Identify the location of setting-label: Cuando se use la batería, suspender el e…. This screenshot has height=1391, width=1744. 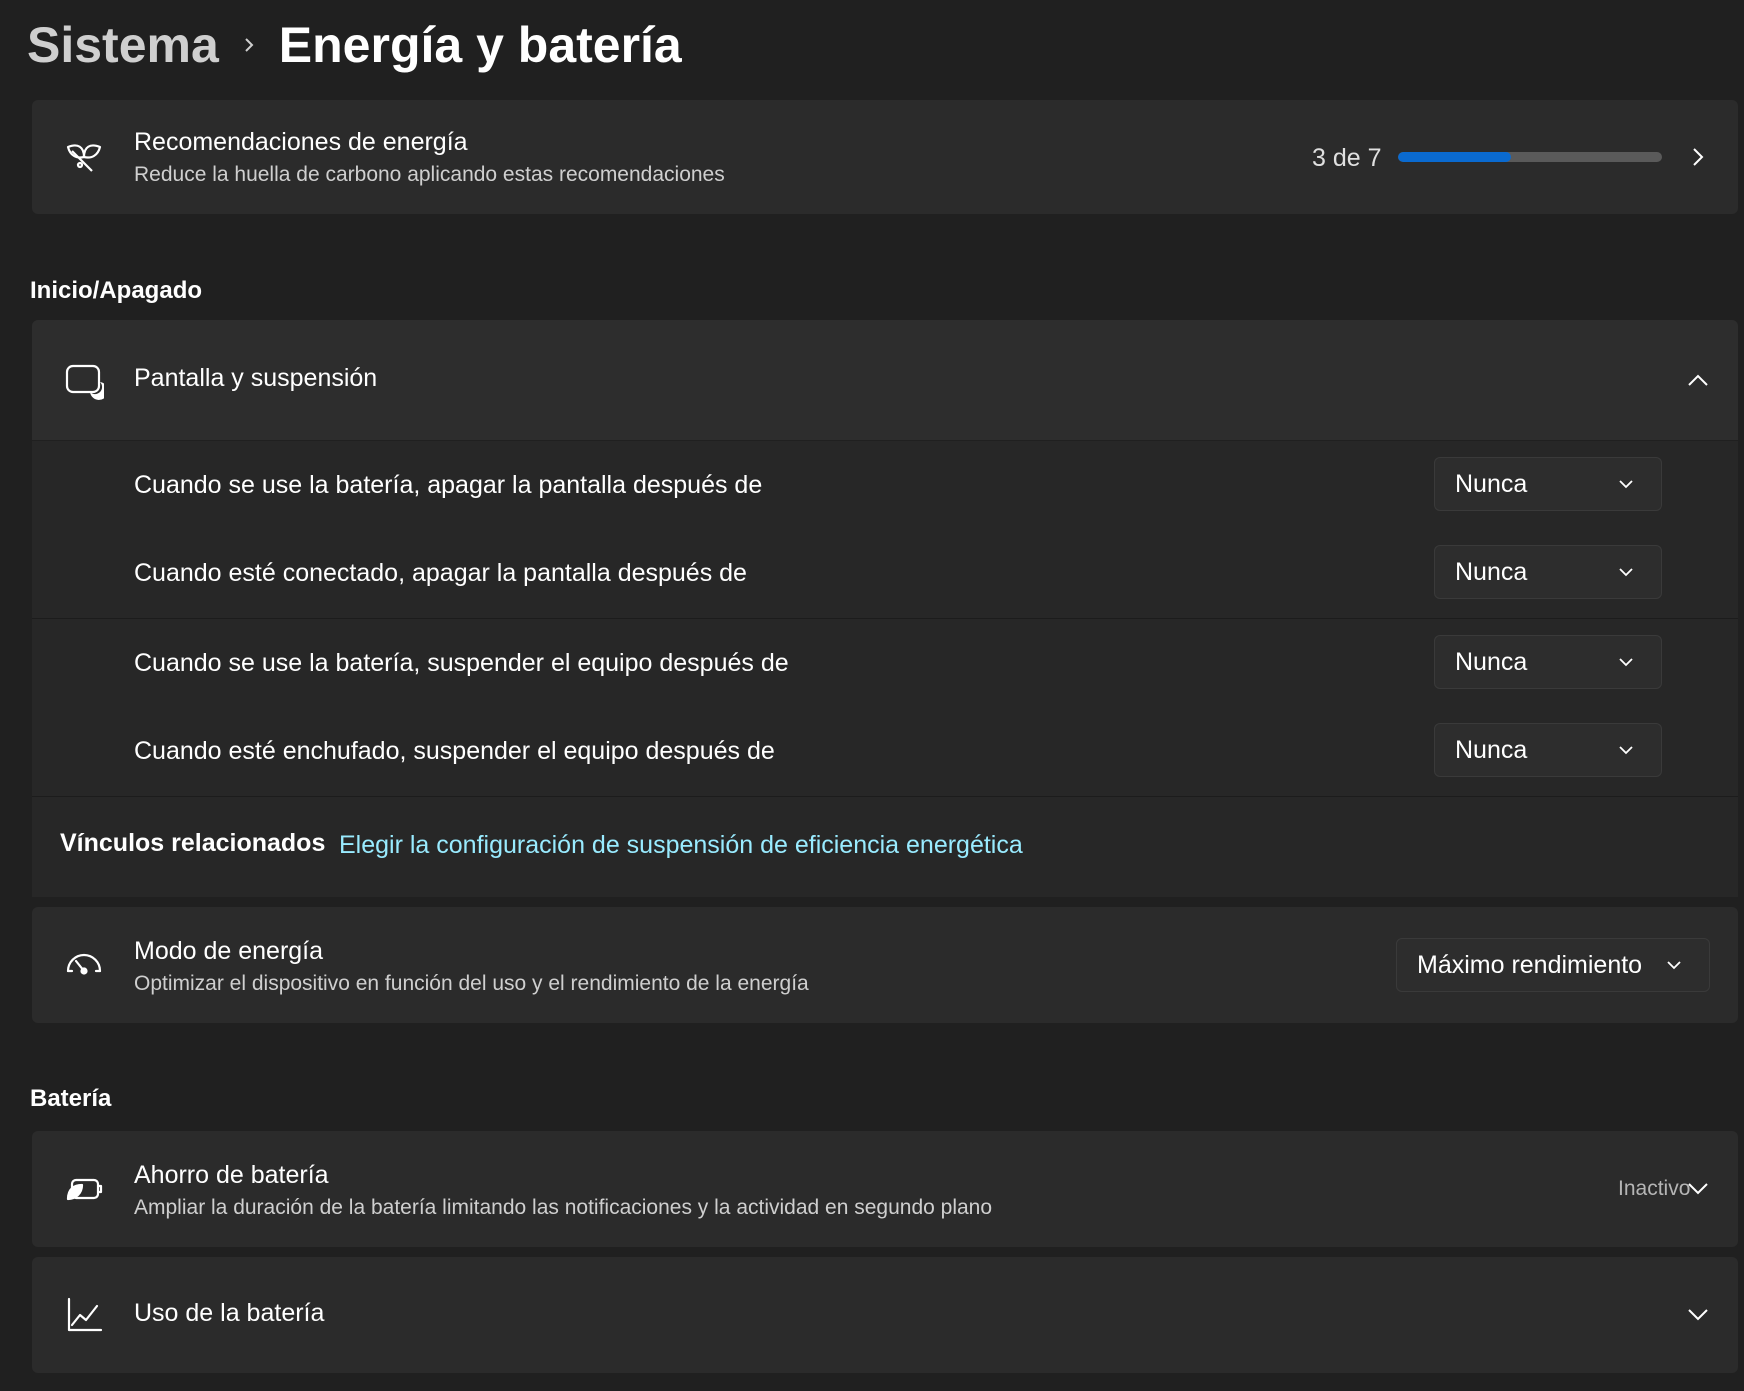
(461, 663).